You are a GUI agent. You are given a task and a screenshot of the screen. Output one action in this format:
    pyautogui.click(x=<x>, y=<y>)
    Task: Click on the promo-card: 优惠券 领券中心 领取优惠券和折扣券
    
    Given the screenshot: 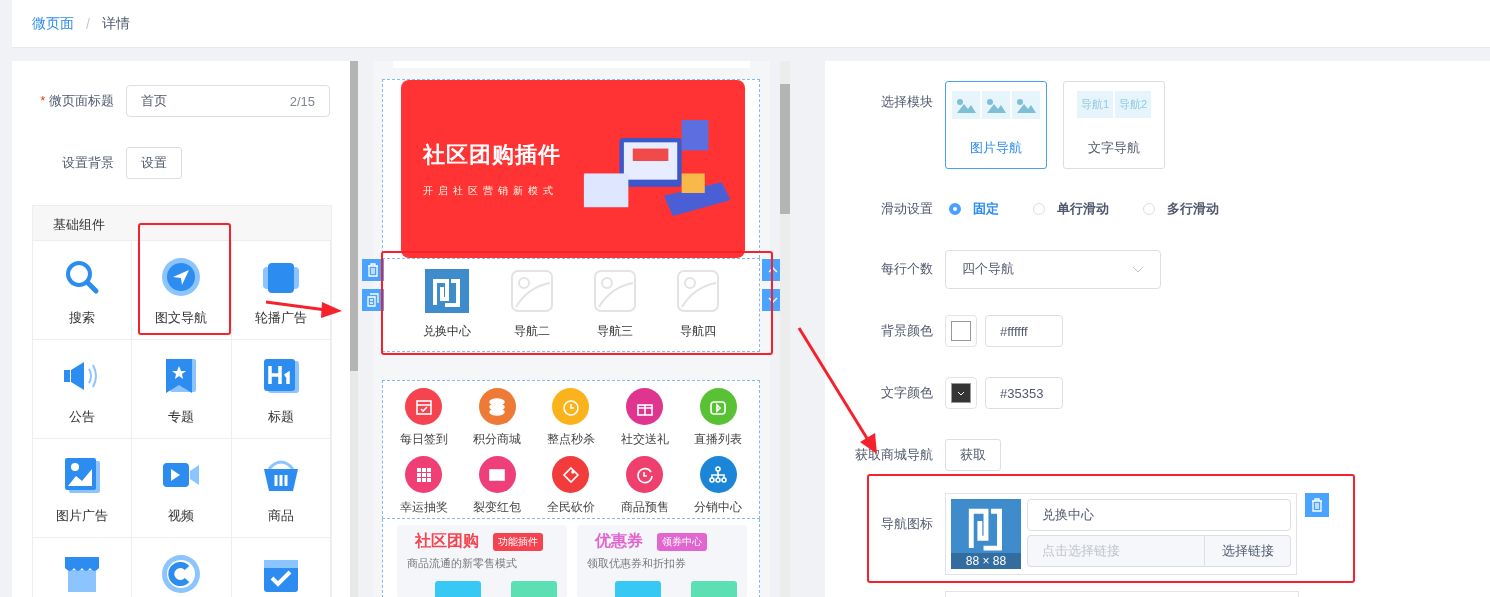 What is the action you would take?
    pyautogui.click(x=662, y=561)
    